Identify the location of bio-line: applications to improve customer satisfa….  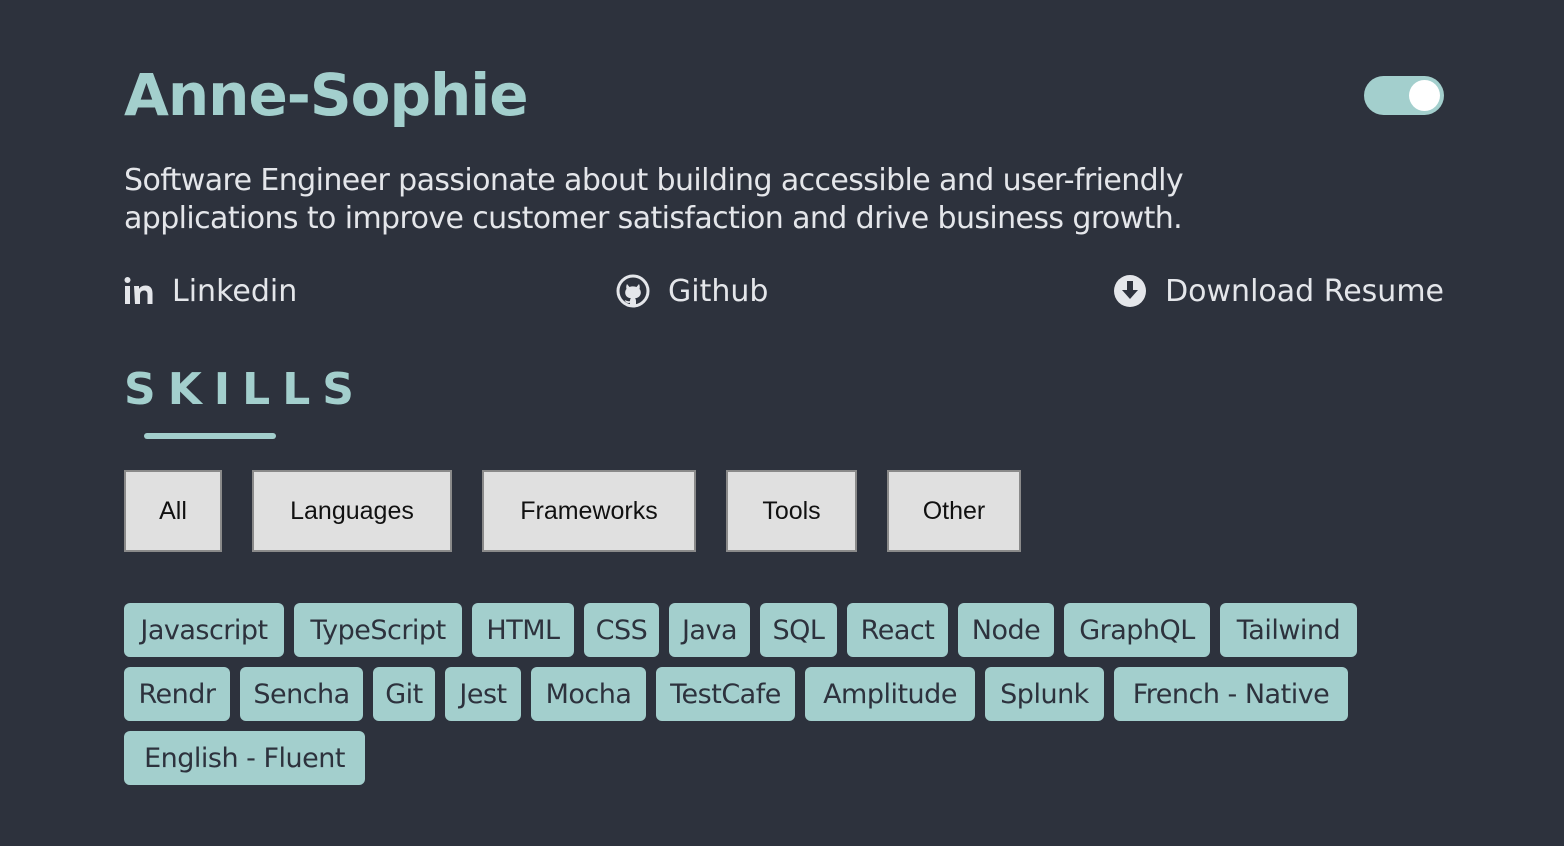
(653, 218).